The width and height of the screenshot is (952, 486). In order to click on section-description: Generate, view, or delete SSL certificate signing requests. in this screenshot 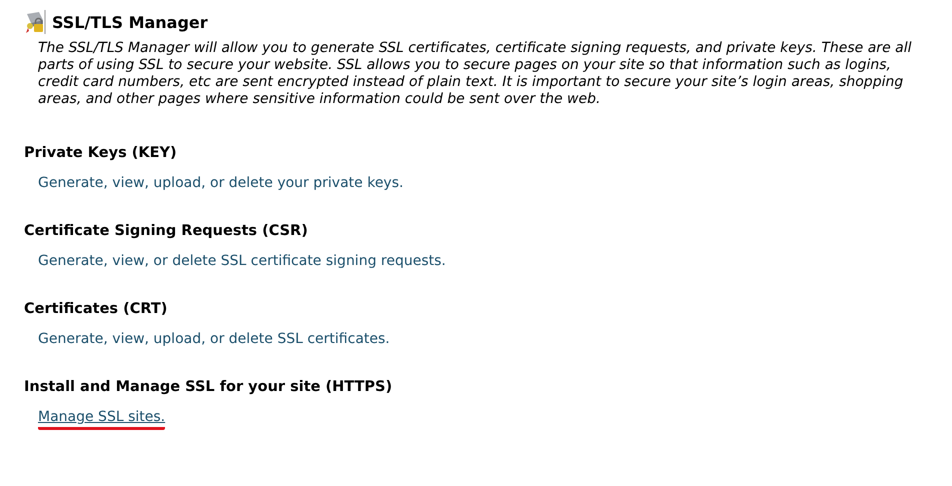, I will do `click(242, 261)`.